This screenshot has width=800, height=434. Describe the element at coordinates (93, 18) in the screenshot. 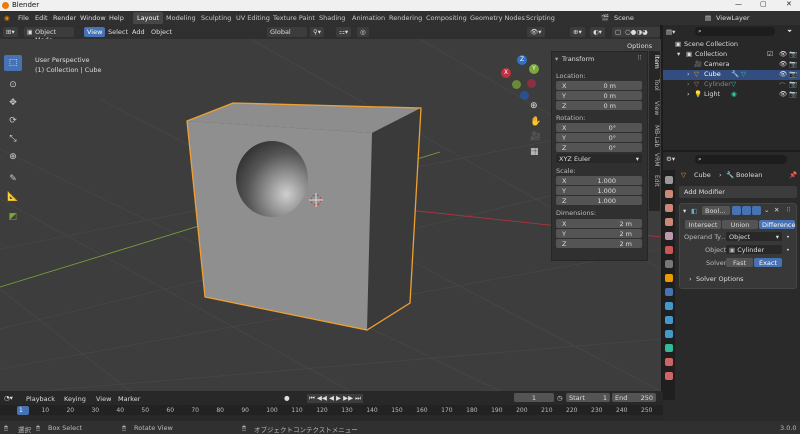

I see `menu-window: Window` at that location.